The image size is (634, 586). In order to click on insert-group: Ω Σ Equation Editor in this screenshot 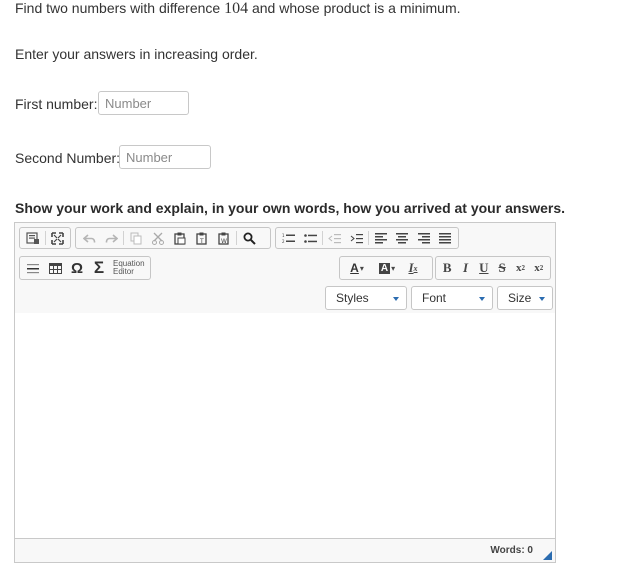, I will do `click(85, 268)`.